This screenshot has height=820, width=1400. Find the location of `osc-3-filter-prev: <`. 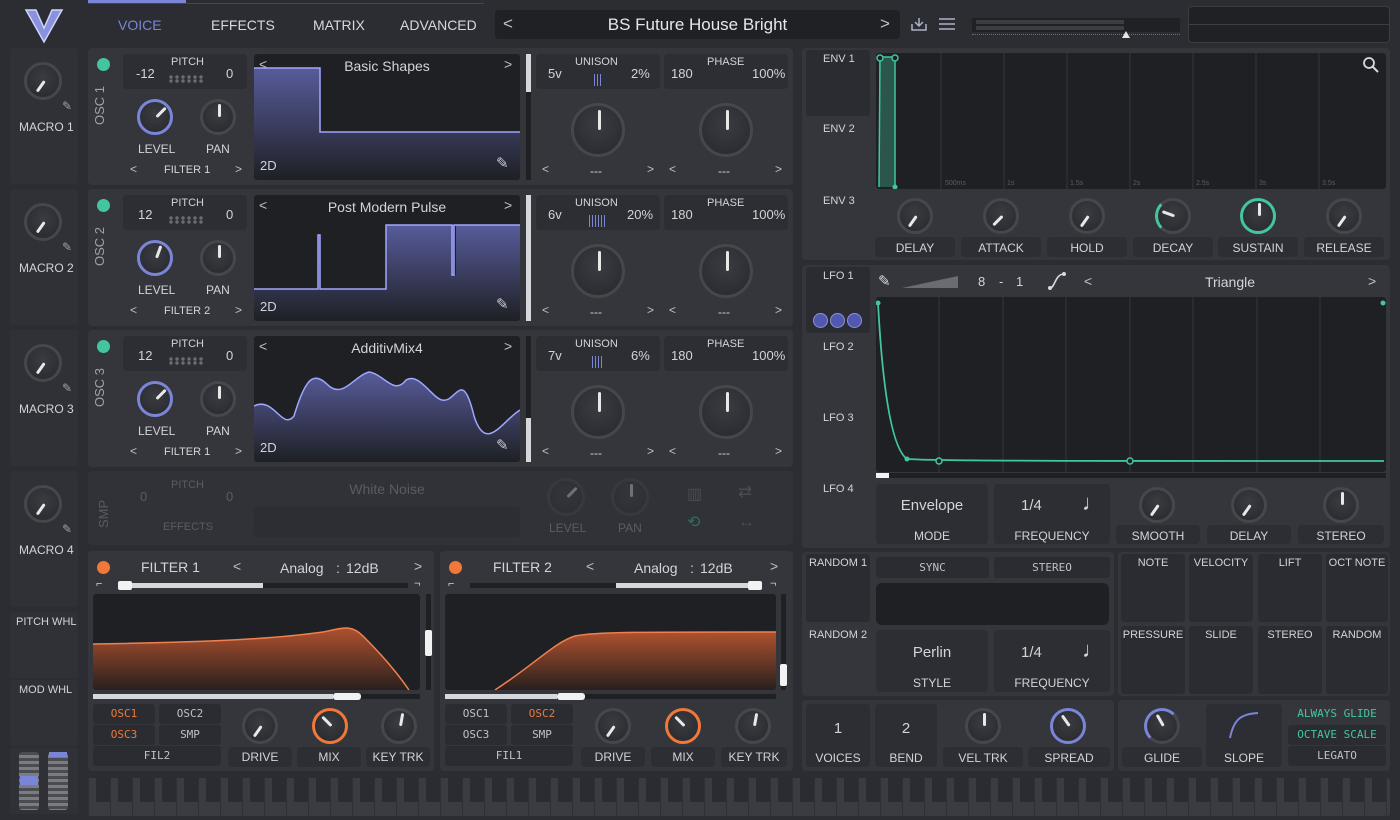

osc-3-filter-prev: < is located at coordinates (133, 451).